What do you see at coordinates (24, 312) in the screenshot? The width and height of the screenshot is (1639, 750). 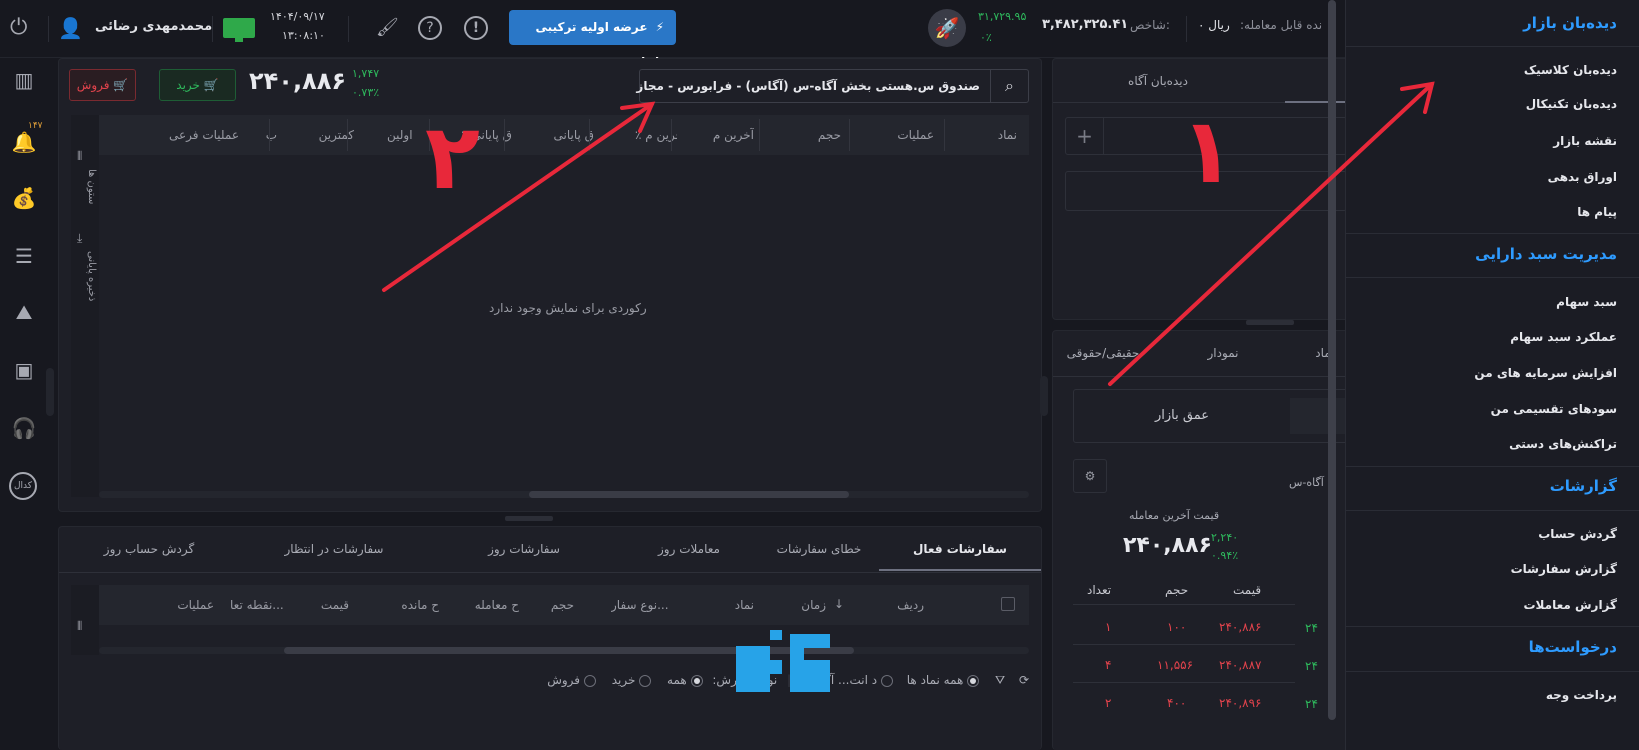 I see `mountain-chart-icon: ⛰` at bounding box center [24, 312].